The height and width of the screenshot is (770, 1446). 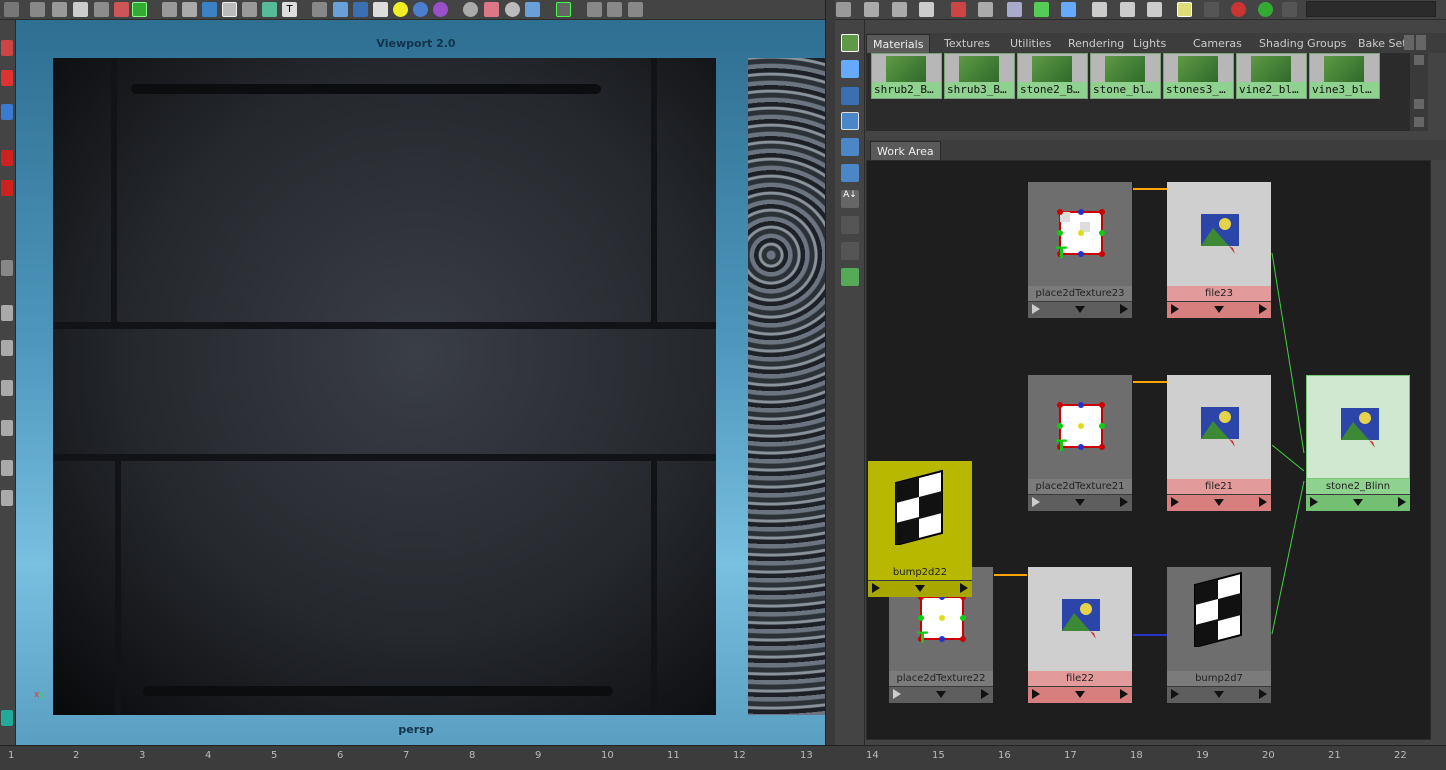 I want to click on tab-textures: Textures, so click(x=967, y=43).